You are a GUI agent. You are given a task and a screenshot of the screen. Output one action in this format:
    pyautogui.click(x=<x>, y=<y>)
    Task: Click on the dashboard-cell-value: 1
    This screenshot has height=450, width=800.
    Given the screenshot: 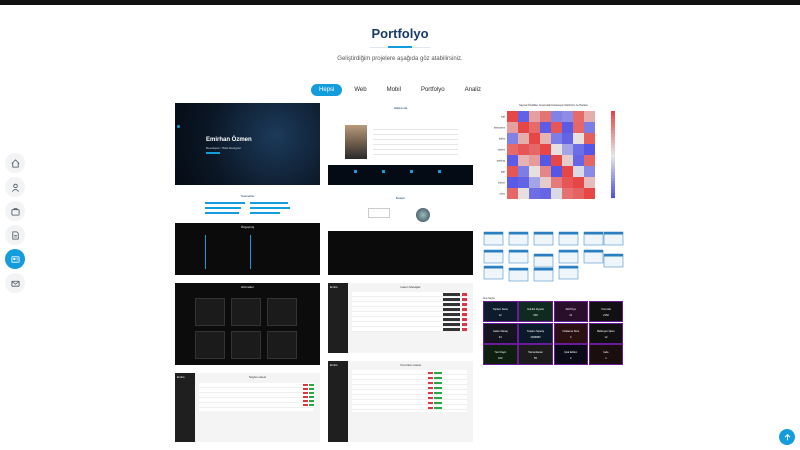 What is the action you would take?
    pyautogui.click(x=606, y=358)
    